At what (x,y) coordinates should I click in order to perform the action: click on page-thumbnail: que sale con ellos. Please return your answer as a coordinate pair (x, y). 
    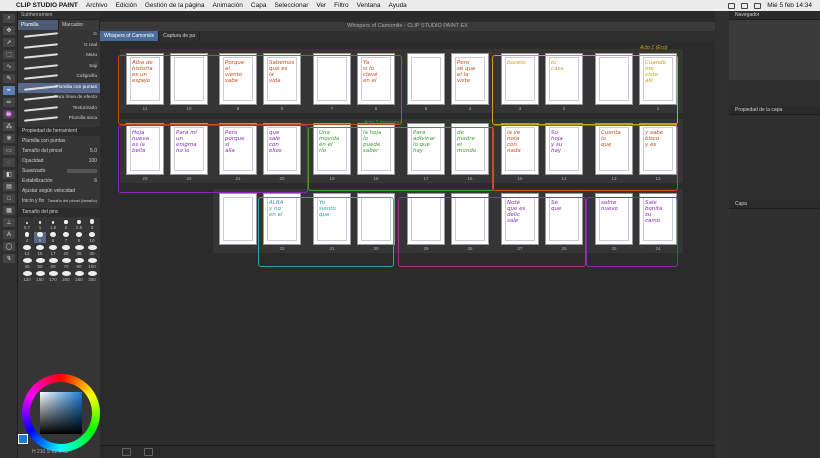
    Looking at the image, I should click on (282, 149).